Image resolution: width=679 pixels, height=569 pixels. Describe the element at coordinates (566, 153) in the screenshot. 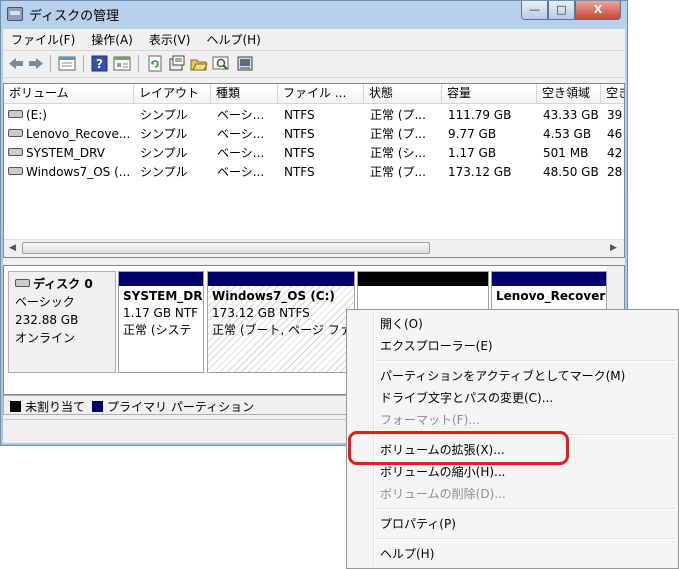

I see `free-space-cell: 501 MB` at that location.